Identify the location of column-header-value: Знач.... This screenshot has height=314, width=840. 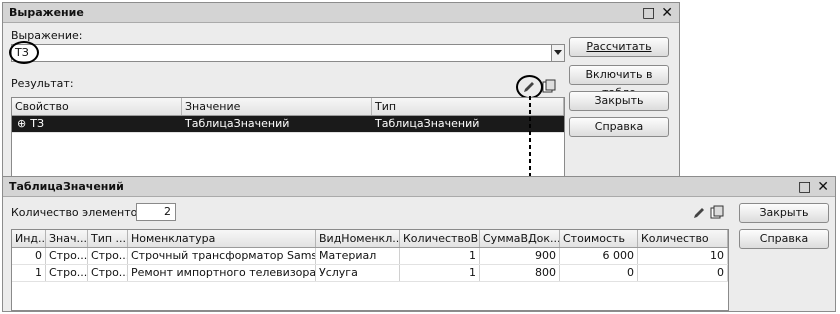
(67, 238).